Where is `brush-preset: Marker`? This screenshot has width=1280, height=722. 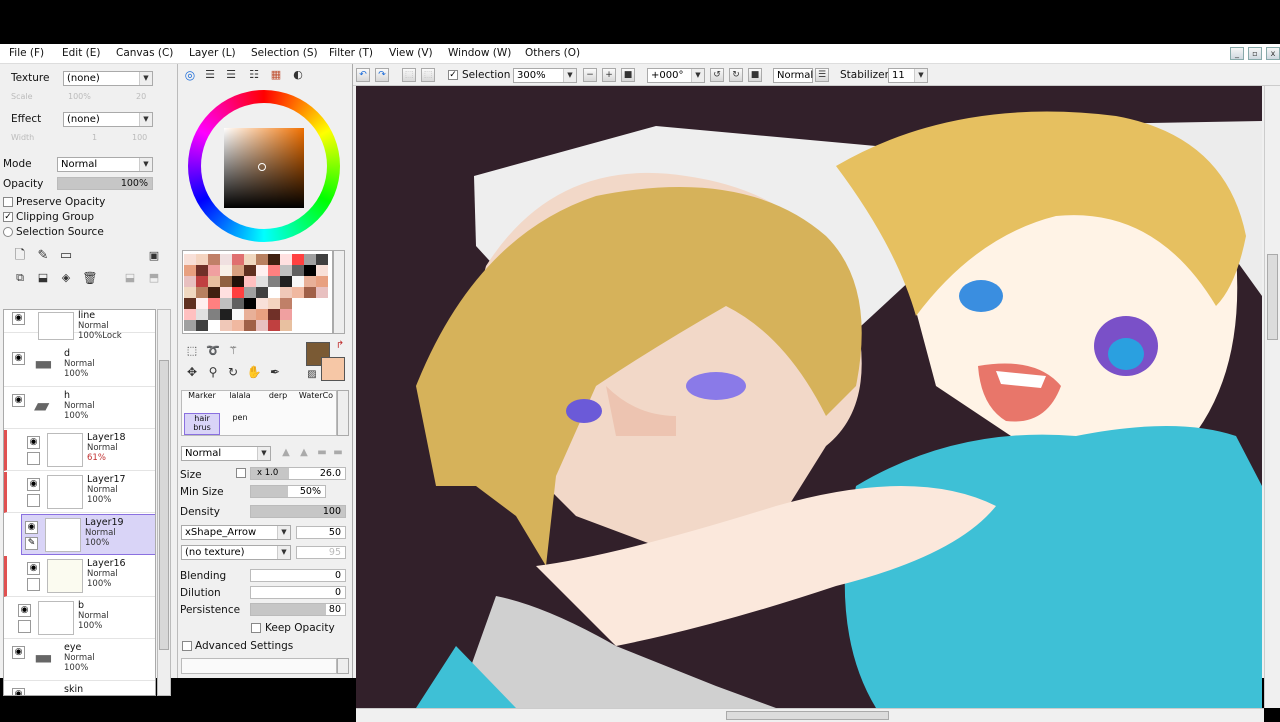 brush-preset: Marker is located at coordinates (202, 402).